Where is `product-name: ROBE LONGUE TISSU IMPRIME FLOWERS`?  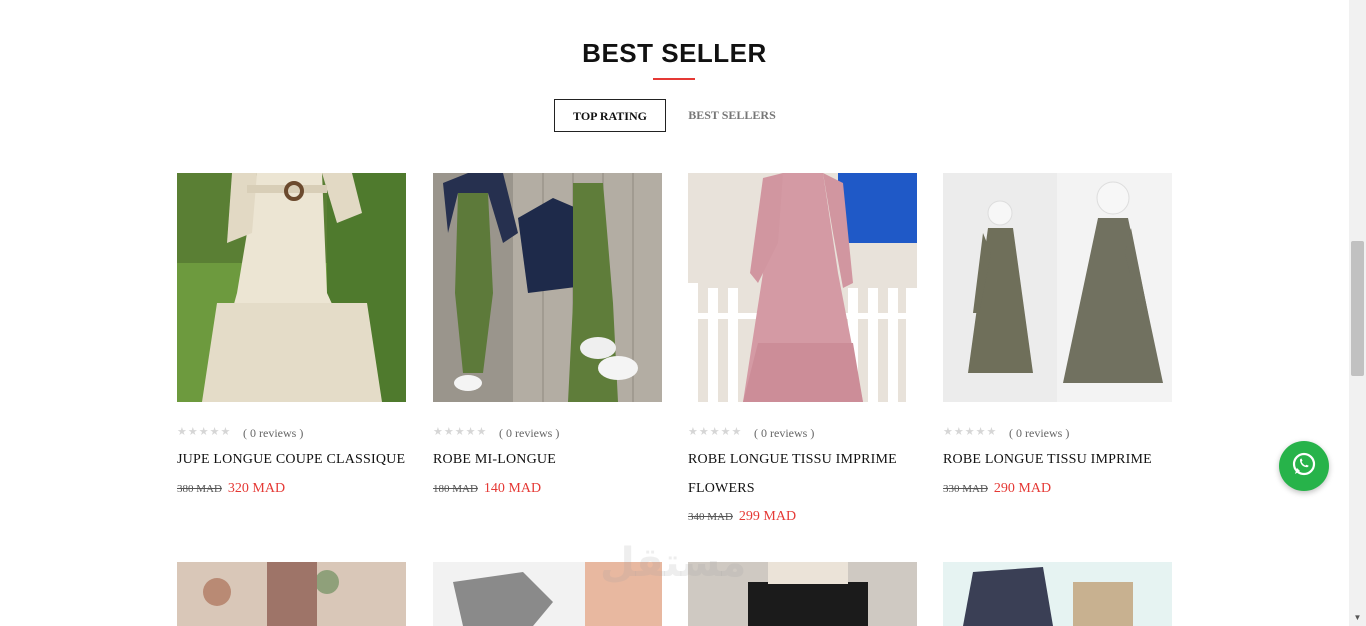
product-name: ROBE LONGUE TISSU IMPRIME FLOWERS is located at coordinates (802, 474).